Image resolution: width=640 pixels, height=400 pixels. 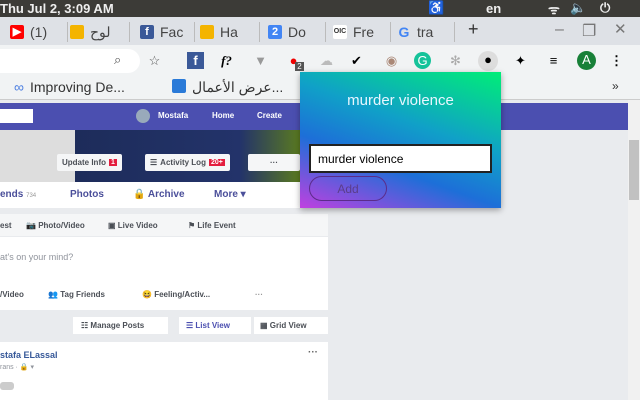 I want to click on bookmark-favicon-icon, so click(x=179, y=86).